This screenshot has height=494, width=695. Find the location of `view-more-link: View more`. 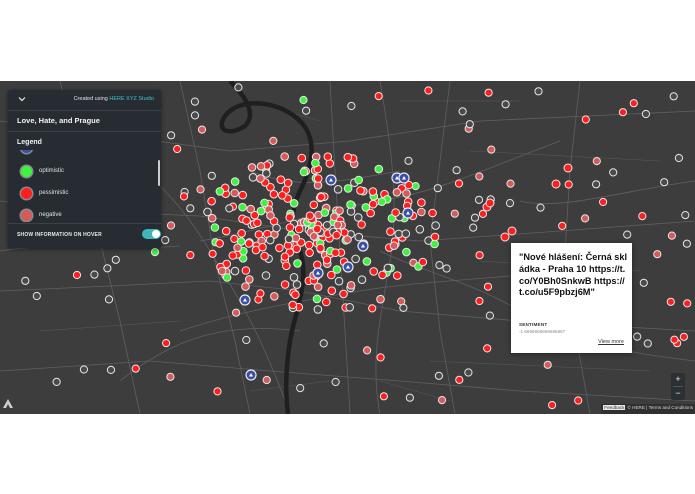

view-more-link: View more is located at coordinates (611, 342).